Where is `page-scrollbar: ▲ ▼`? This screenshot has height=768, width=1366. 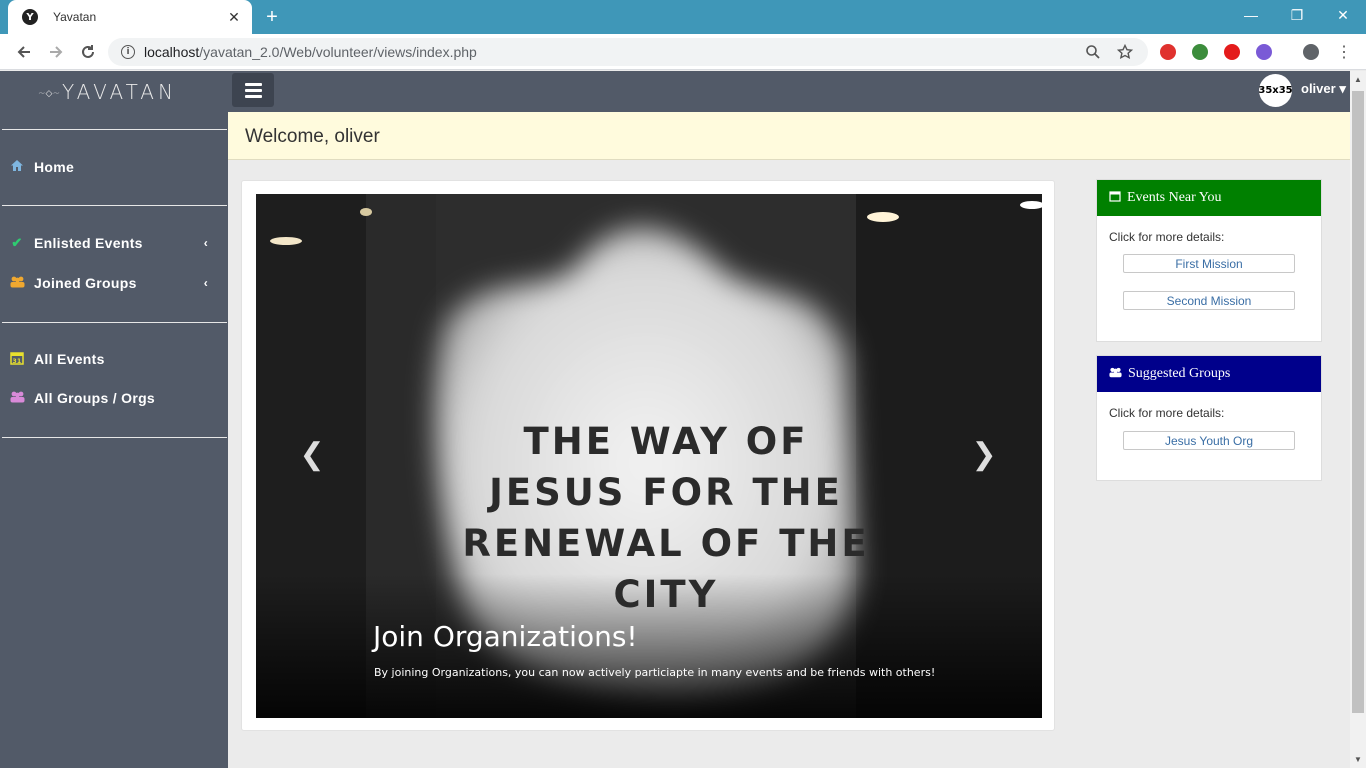
page-scrollbar: ▲ ▼ is located at coordinates (1358, 419).